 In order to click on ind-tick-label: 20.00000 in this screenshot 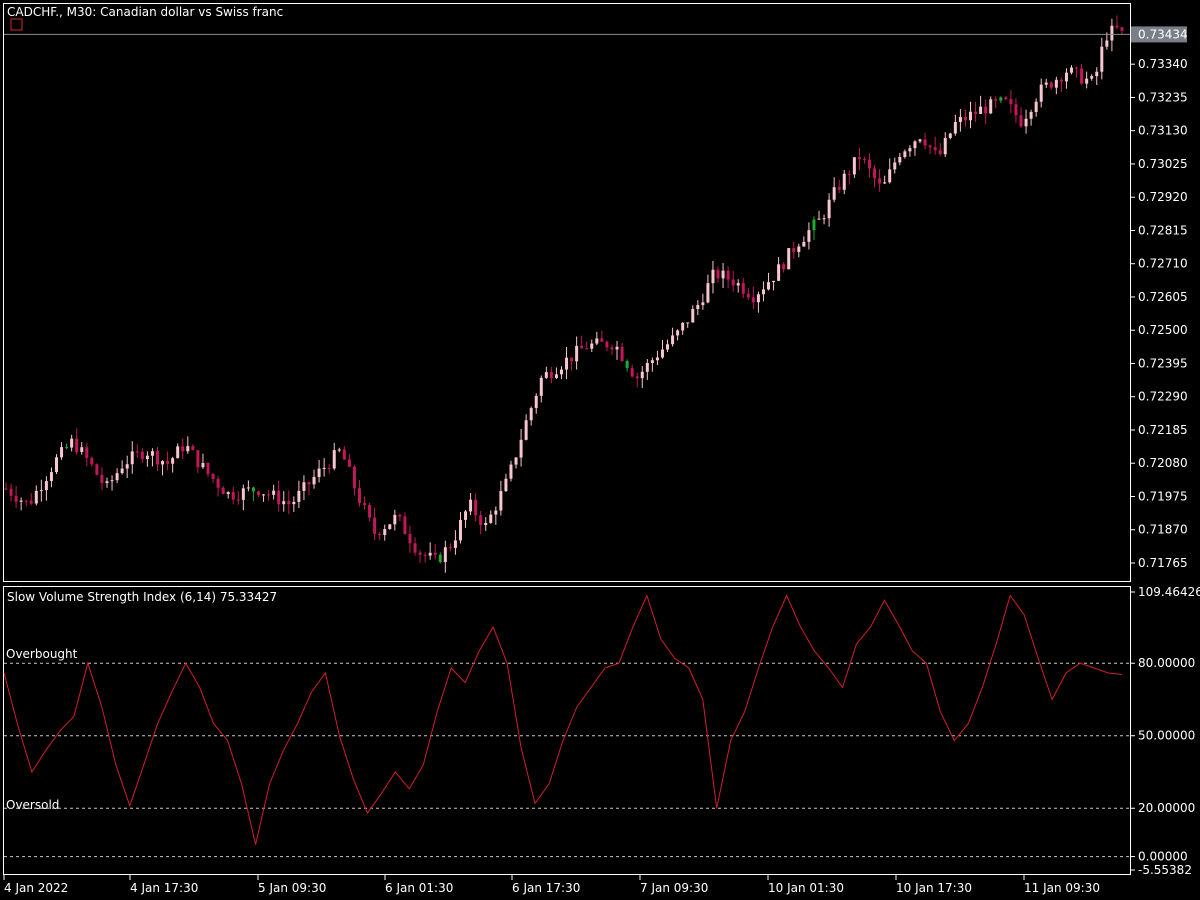, I will do `click(1166, 808)`.